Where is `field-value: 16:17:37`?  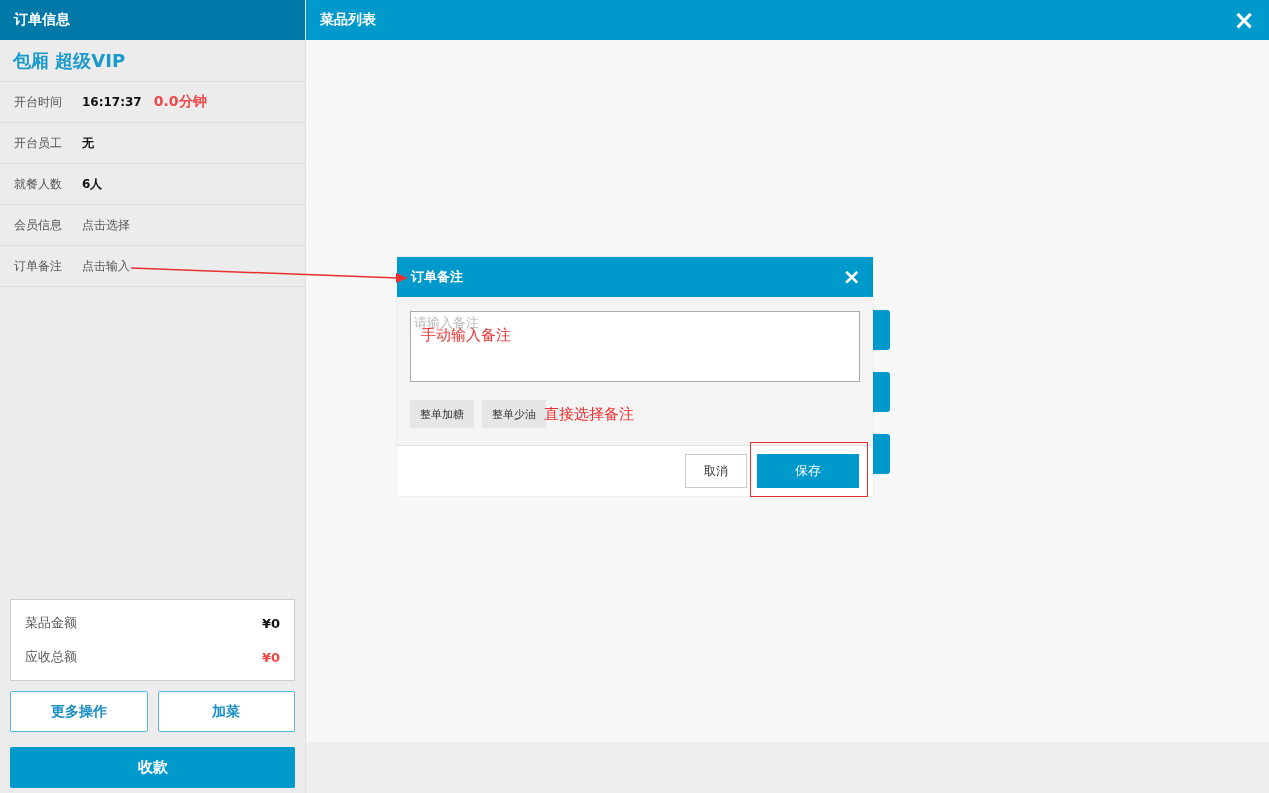
field-value: 16:17:37 is located at coordinates (112, 102).